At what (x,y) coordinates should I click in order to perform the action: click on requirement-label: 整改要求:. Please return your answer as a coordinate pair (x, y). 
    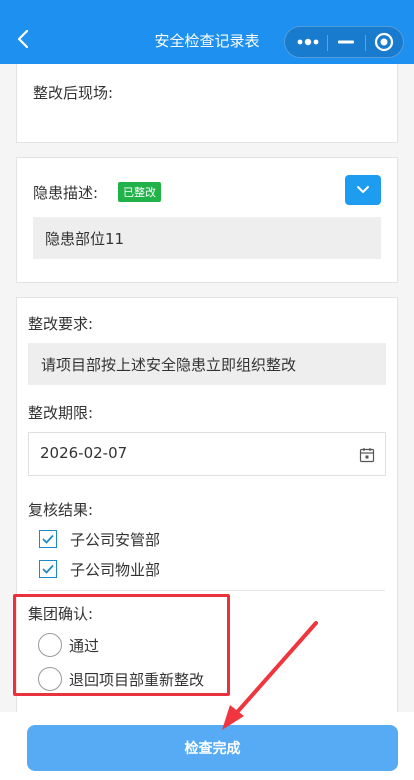
    Looking at the image, I should click on (61, 324).